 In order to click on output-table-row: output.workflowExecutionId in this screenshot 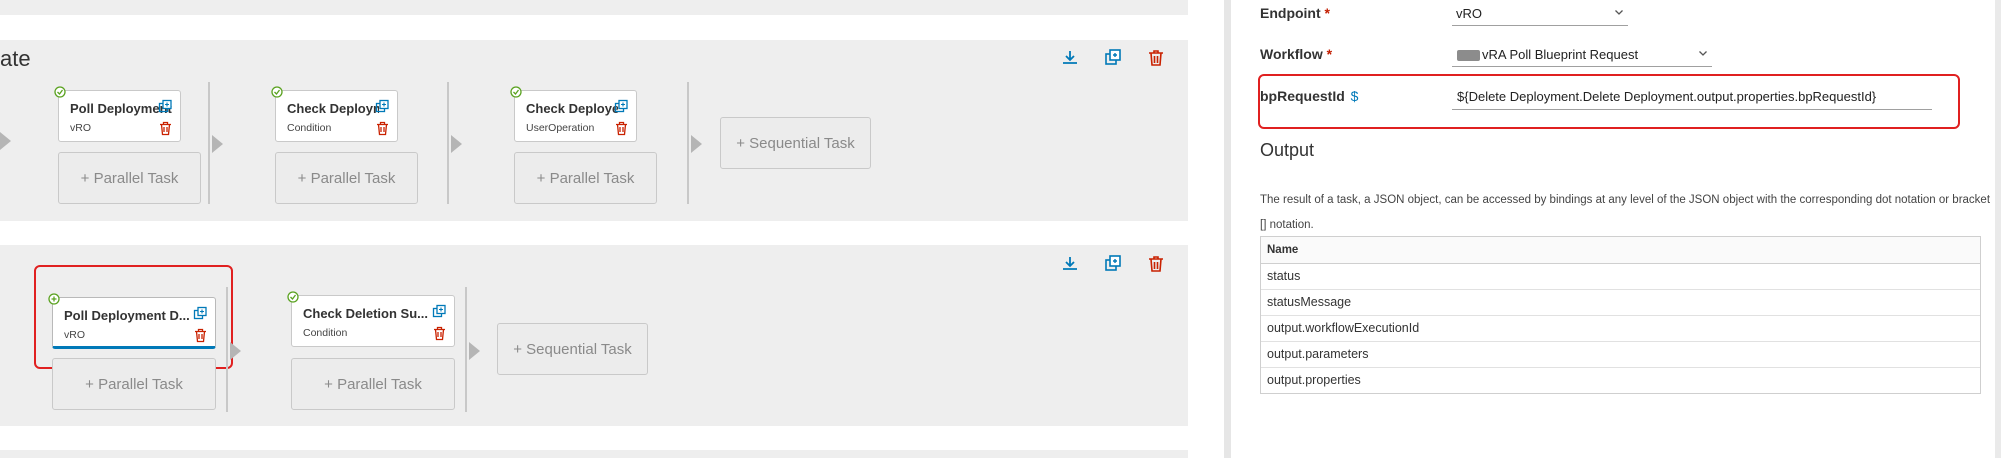, I will do `click(1620, 329)`.